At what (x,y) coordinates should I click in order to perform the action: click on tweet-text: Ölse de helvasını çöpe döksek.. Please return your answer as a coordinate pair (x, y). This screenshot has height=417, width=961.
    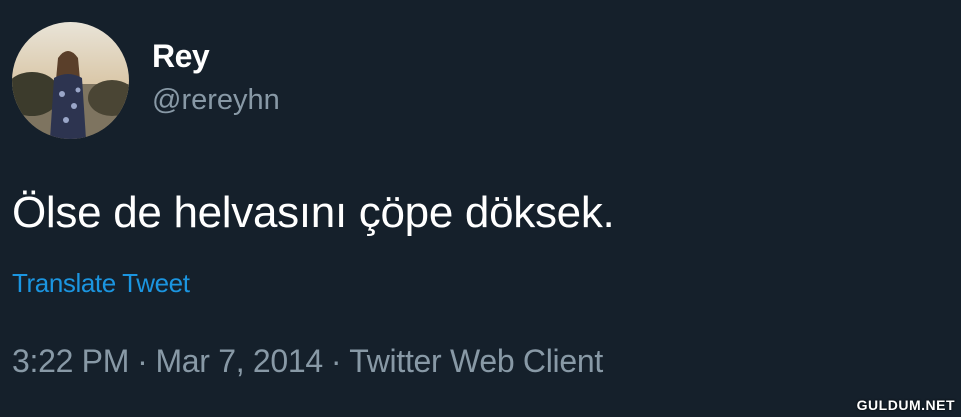
    Looking at the image, I should click on (313, 212).